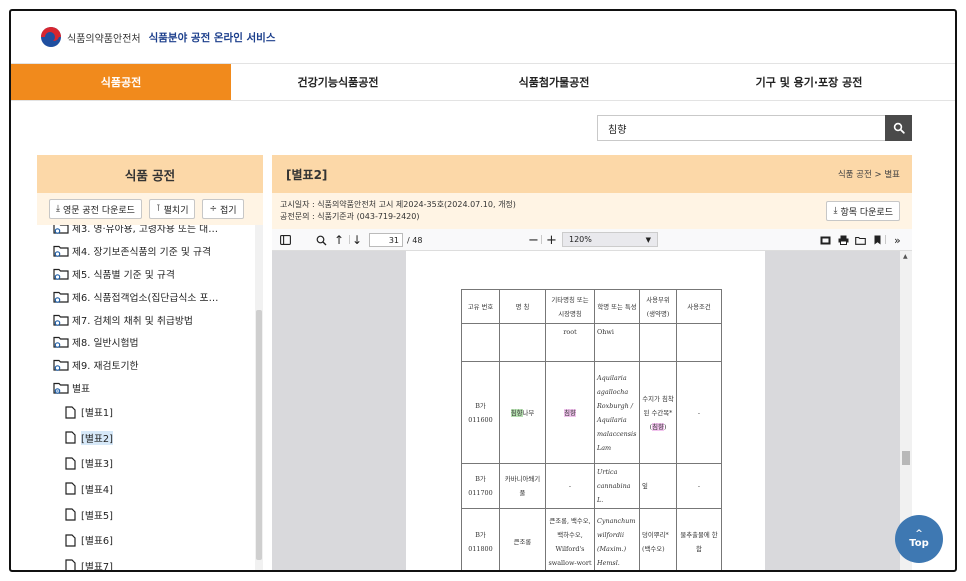 The width and height of the screenshot is (966, 581). I want to click on left-panel-title: 식품 공전, so click(150, 174).